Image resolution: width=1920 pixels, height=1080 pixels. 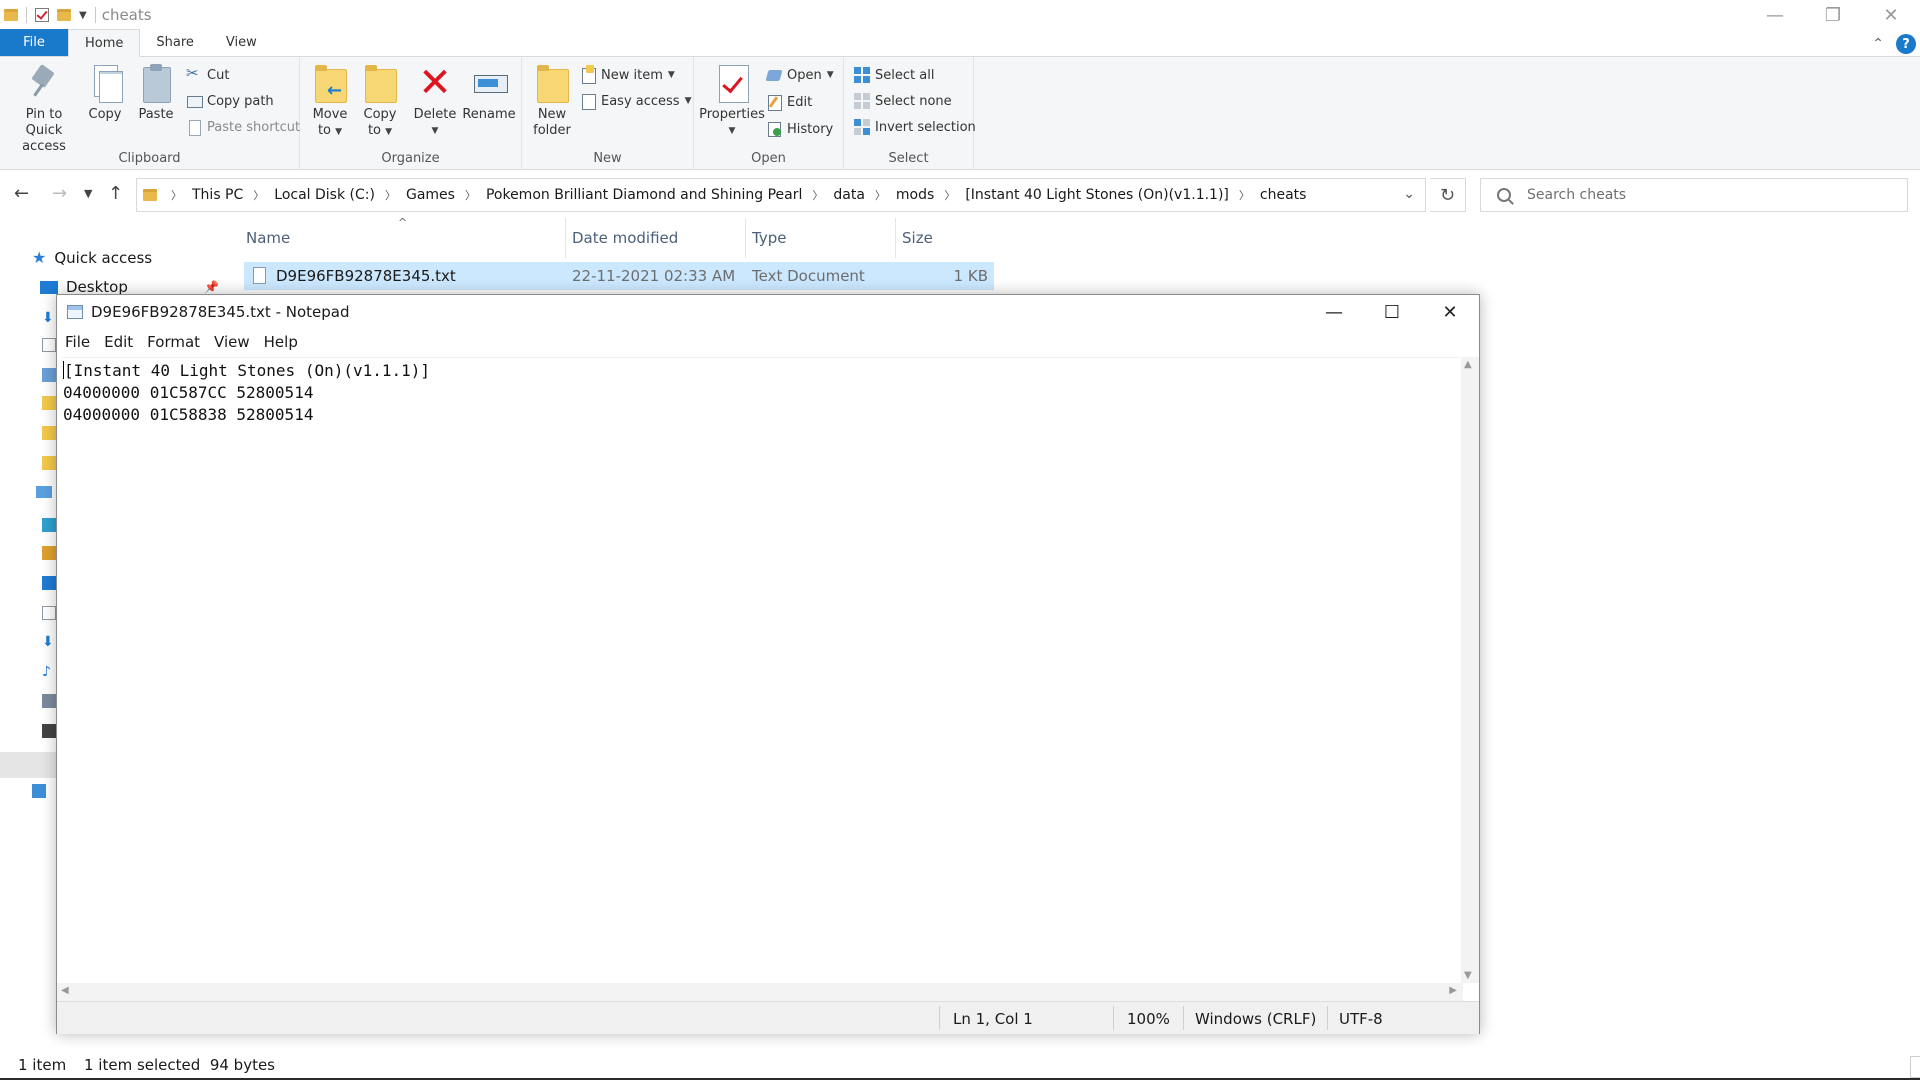 I want to click on copy-button: Copy, so click(x=105, y=93).